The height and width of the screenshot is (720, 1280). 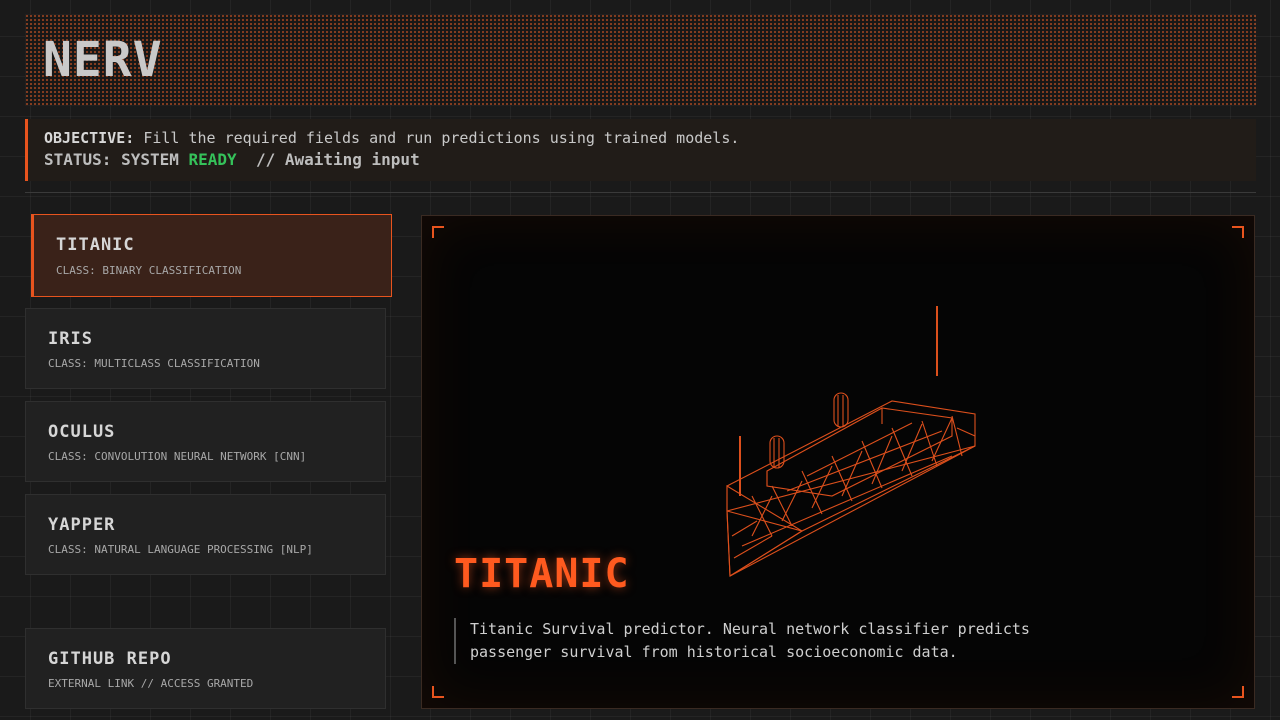 I want to click on model-card-titanic: TITANIC CLASS: BINARY CLASSIFICATION, so click(x=211, y=255).